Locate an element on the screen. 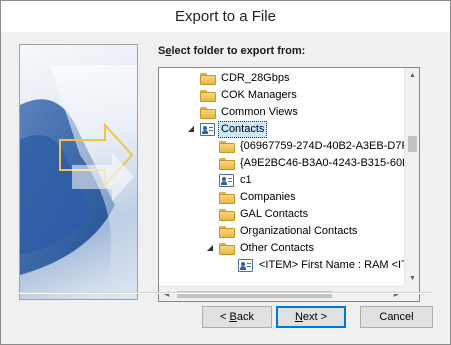 Image resolution: width=451 pixels, height=345 pixels. tree-item-common-views: Common Views is located at coordinates (282, 112).